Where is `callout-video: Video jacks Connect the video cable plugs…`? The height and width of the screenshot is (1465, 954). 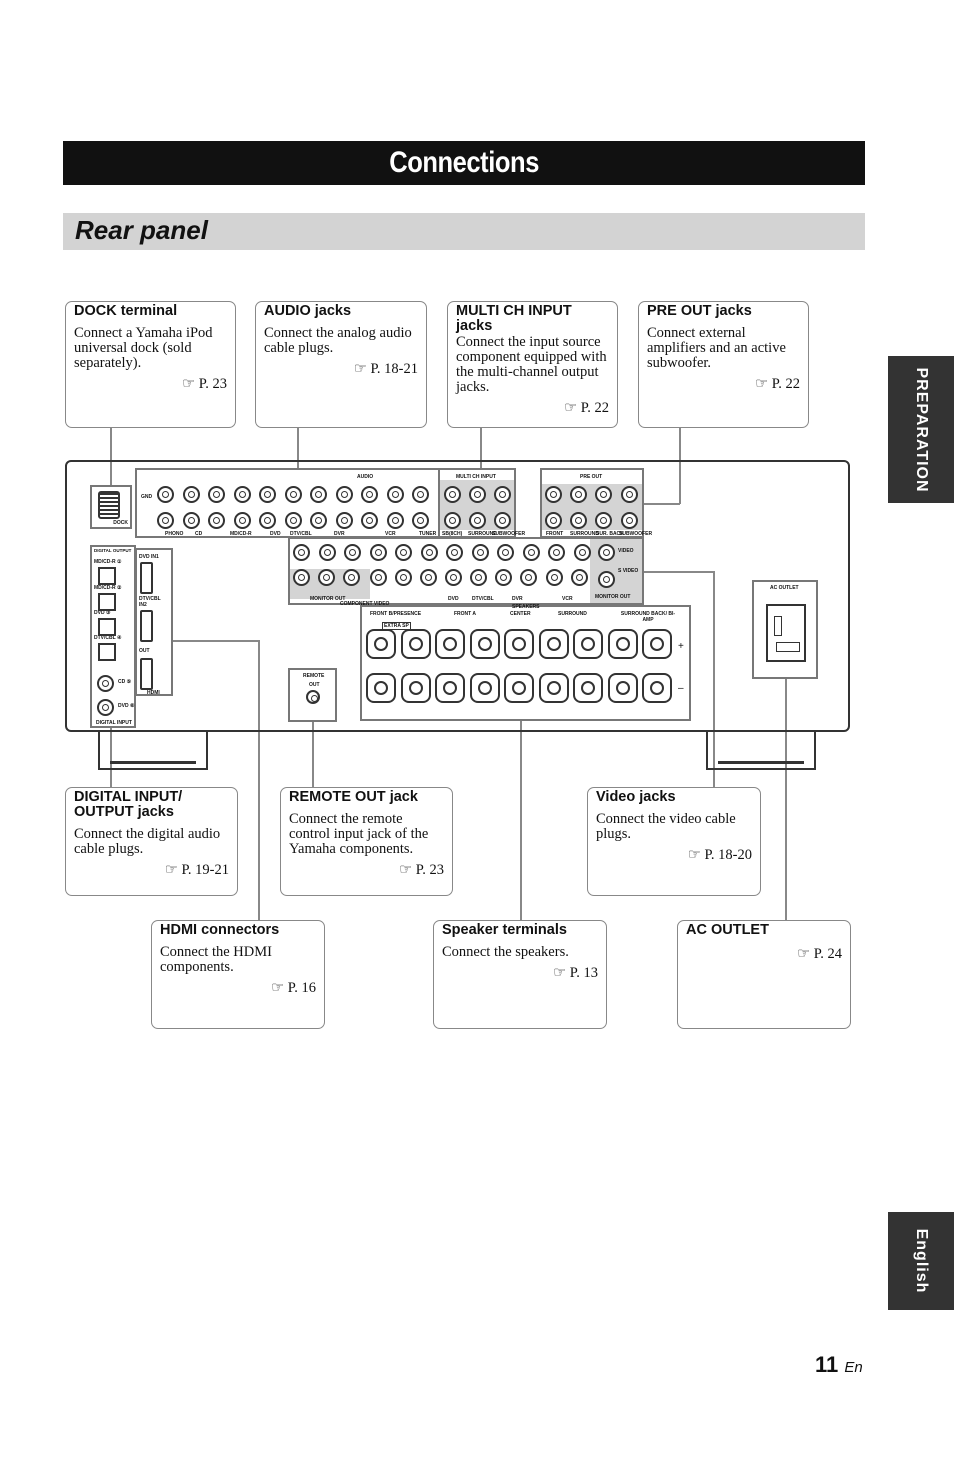
callout-video: Video jacks Connect the video cable plugs… is located at coordinates (674, 841).